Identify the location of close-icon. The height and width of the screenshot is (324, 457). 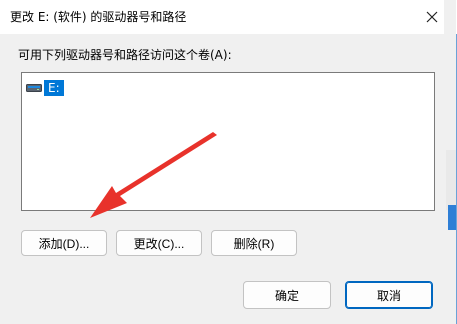
(432, 17).